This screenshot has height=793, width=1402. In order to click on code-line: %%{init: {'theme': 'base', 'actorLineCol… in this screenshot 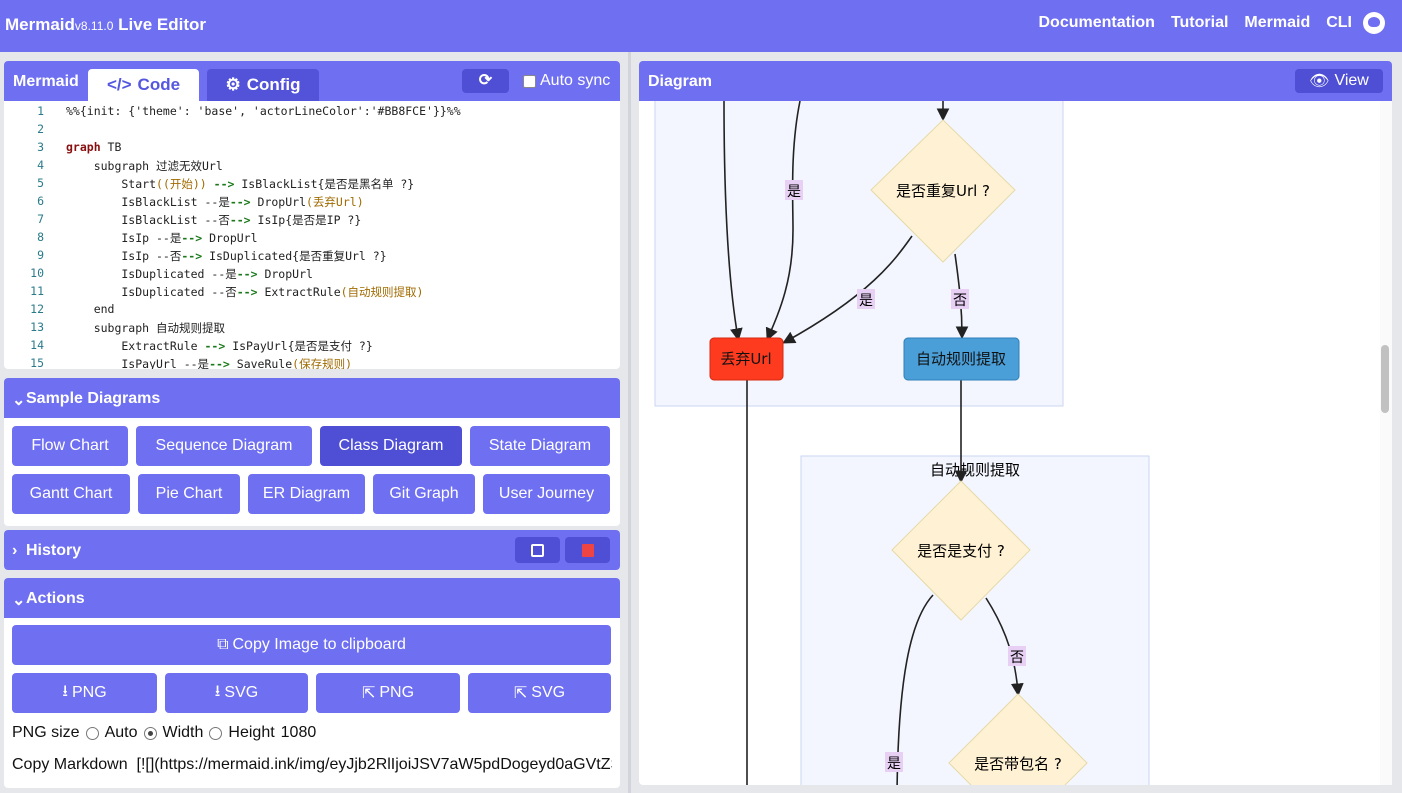, I will do `click(263, 111)`.